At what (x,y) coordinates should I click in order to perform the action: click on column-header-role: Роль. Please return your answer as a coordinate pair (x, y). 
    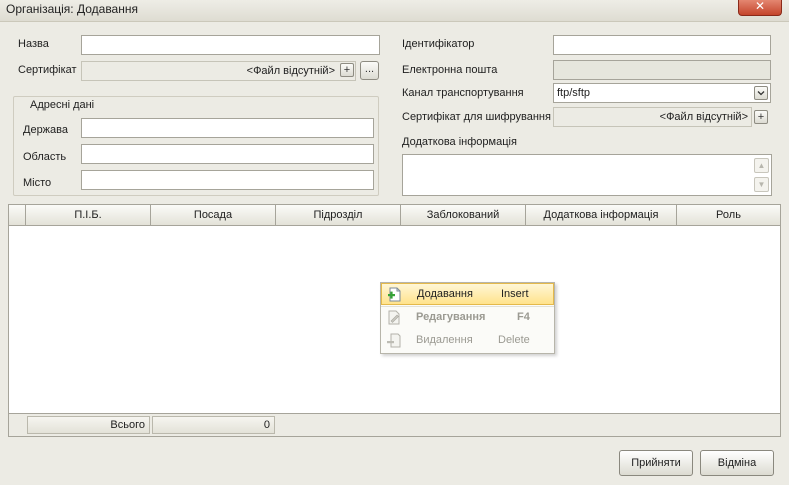
    Looking at the image, I should click on (728, 215).